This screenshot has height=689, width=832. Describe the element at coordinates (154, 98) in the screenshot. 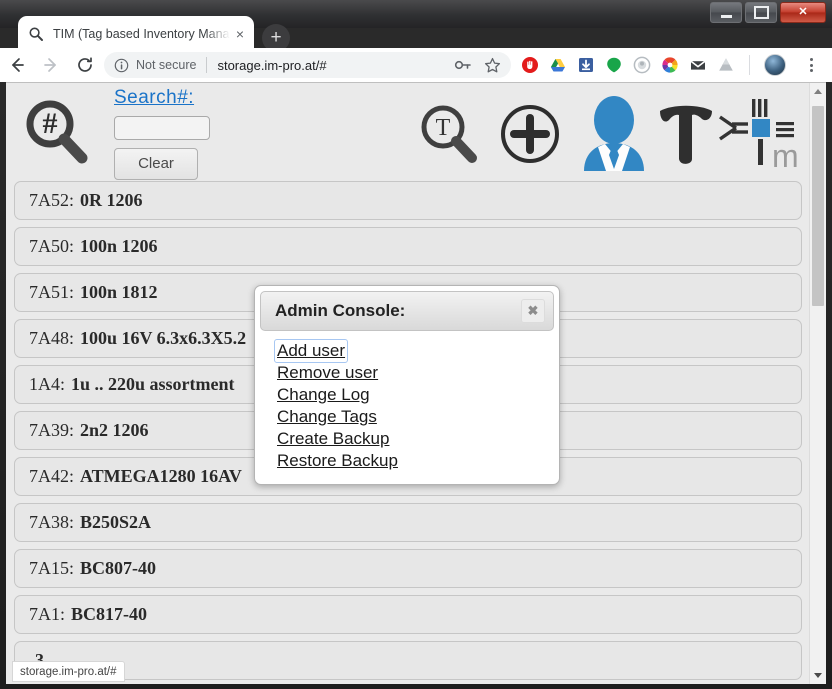

I see `search-link: Search#:` at that location.